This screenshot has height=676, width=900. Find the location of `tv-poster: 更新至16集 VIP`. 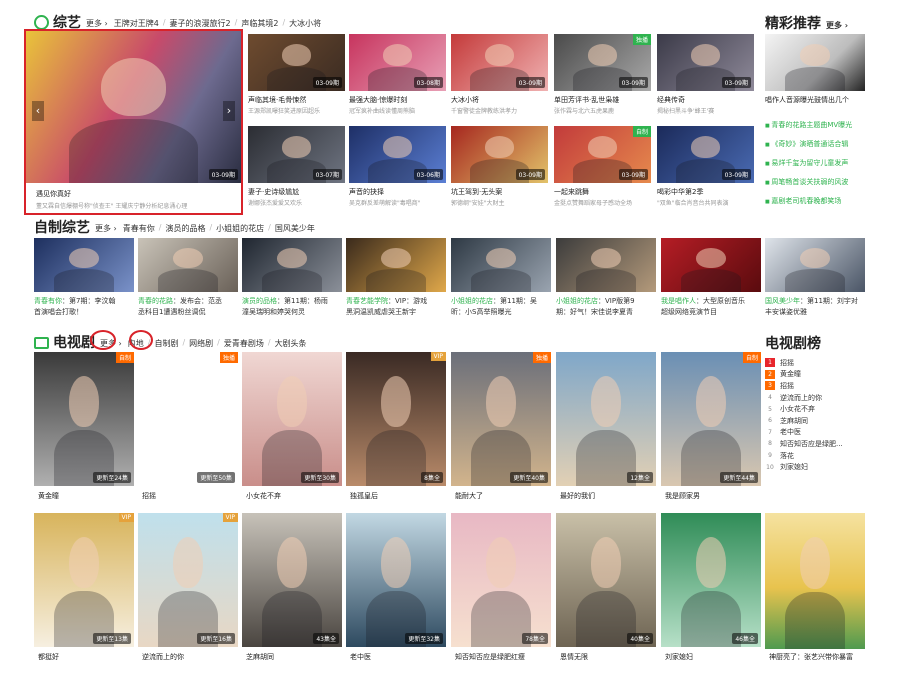

tv-poster: 更新至16集 VIP is located at coordinates (188, 580).